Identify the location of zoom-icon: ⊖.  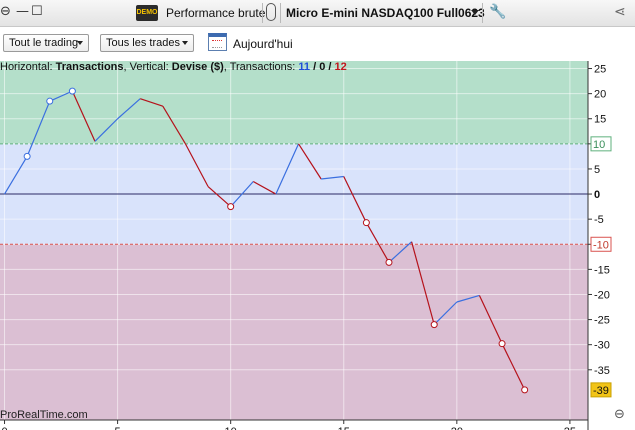
(619, 414).